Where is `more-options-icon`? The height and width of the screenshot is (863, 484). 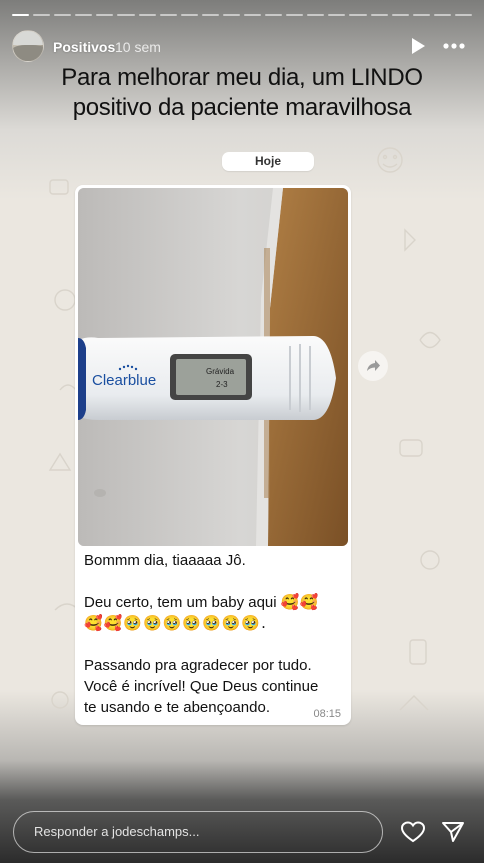 more-options-icon is located at coordinates (454, 46).